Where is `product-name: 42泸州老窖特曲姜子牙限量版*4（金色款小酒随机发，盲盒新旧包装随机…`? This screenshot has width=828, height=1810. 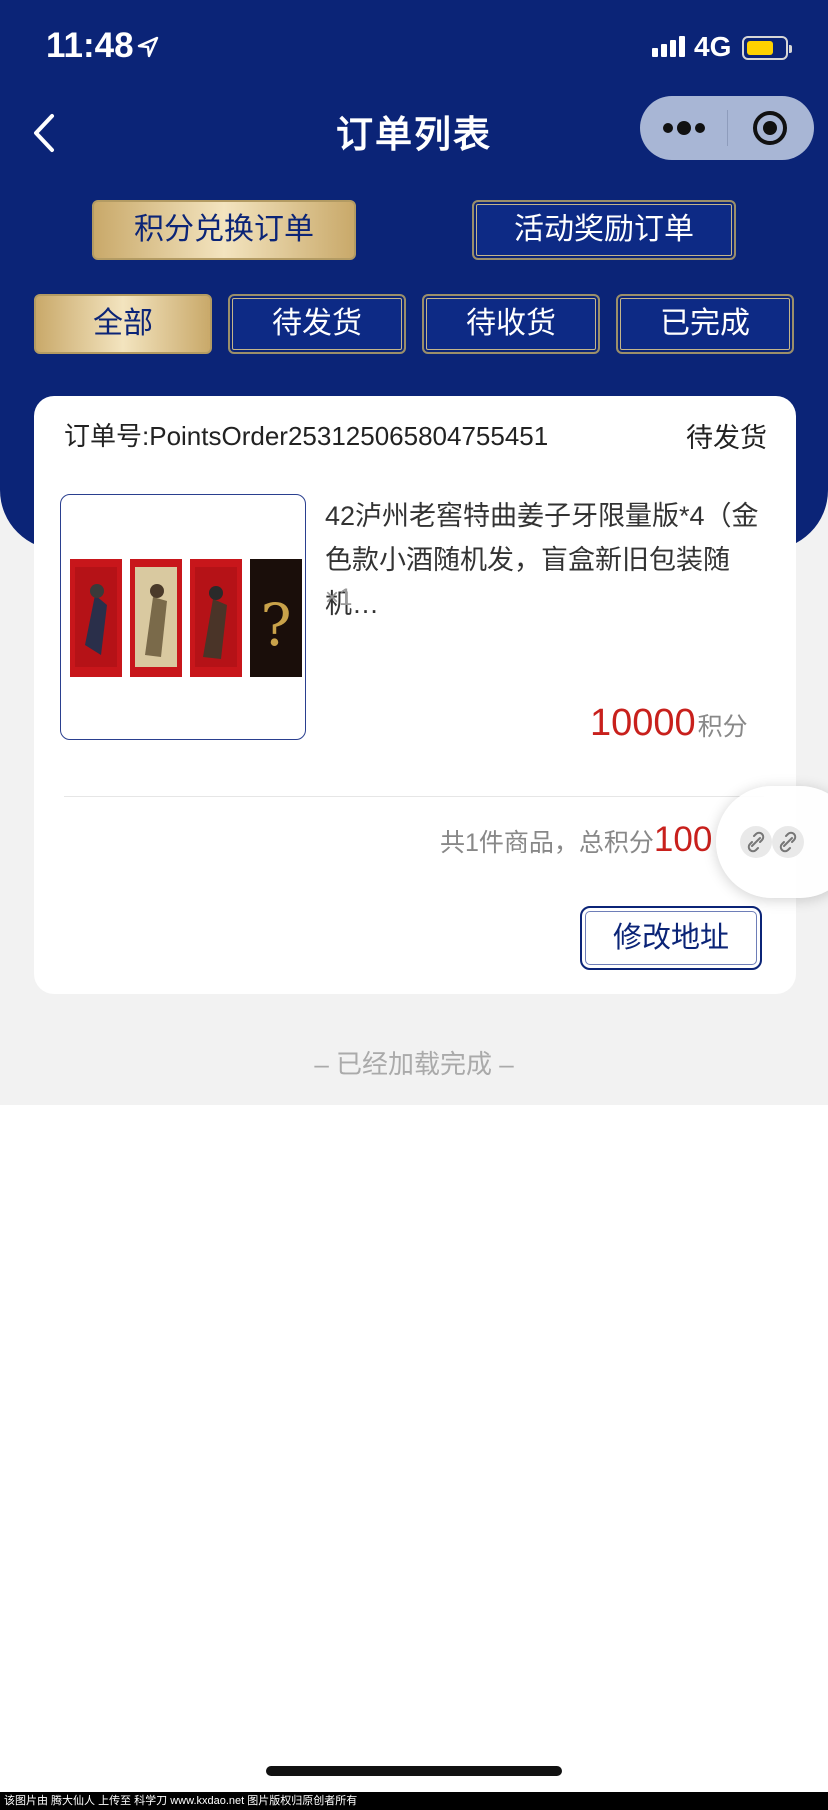 product-name: 42泸州老窖特曲姜子牙限量版*4（金色款小酒随机发，盲盒新旧包装随机… is located at coordinates (542, 560).